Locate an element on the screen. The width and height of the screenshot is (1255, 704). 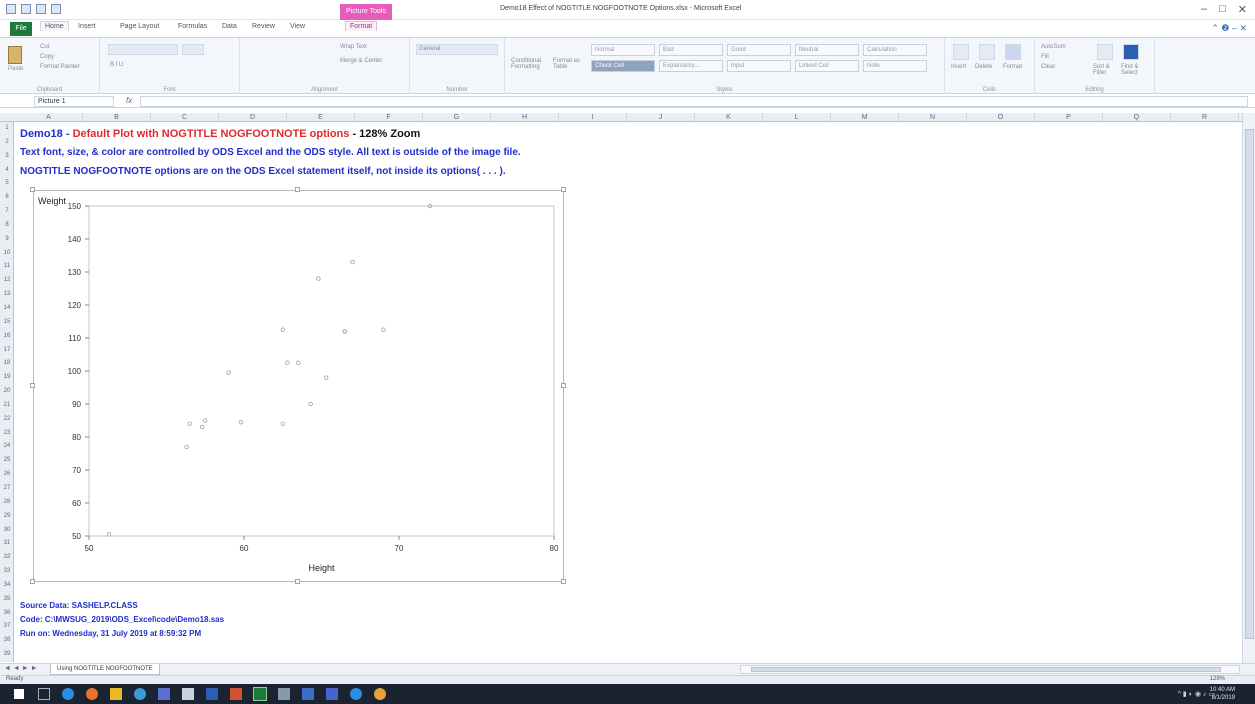
column-header: G is located at coordinates (457, 117).